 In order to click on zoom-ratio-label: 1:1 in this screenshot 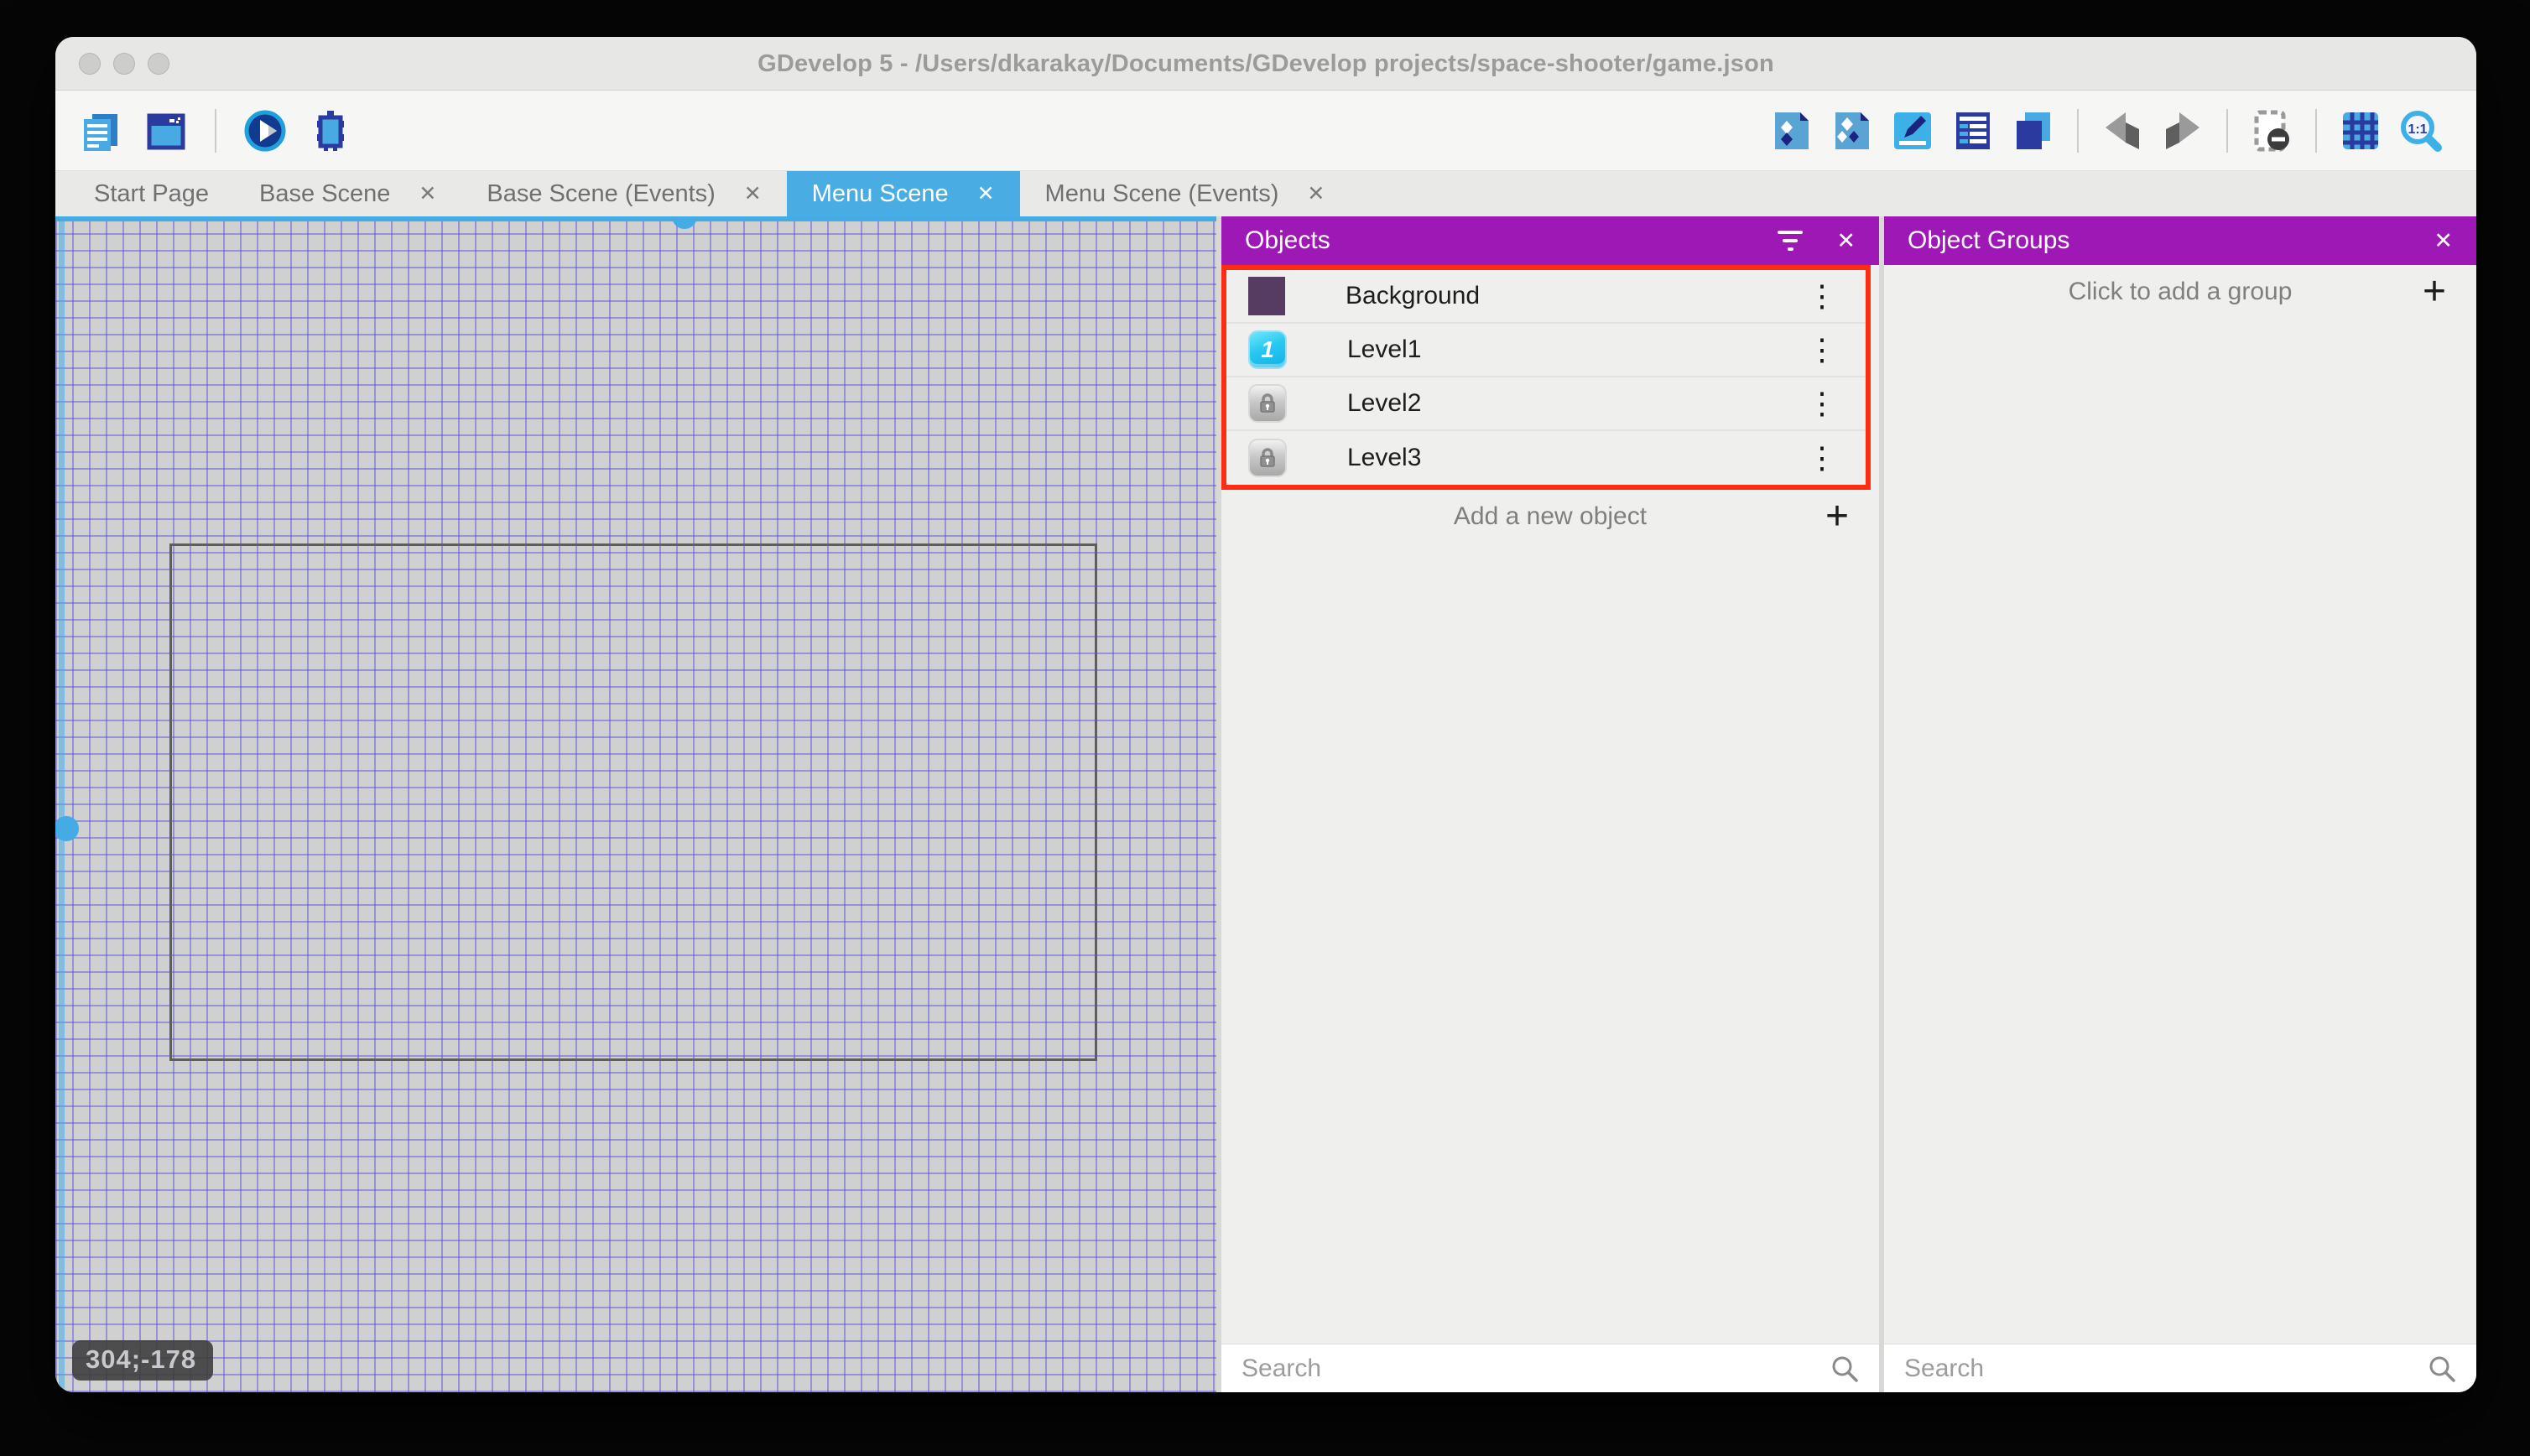, I will do `click(2417, 129)`.